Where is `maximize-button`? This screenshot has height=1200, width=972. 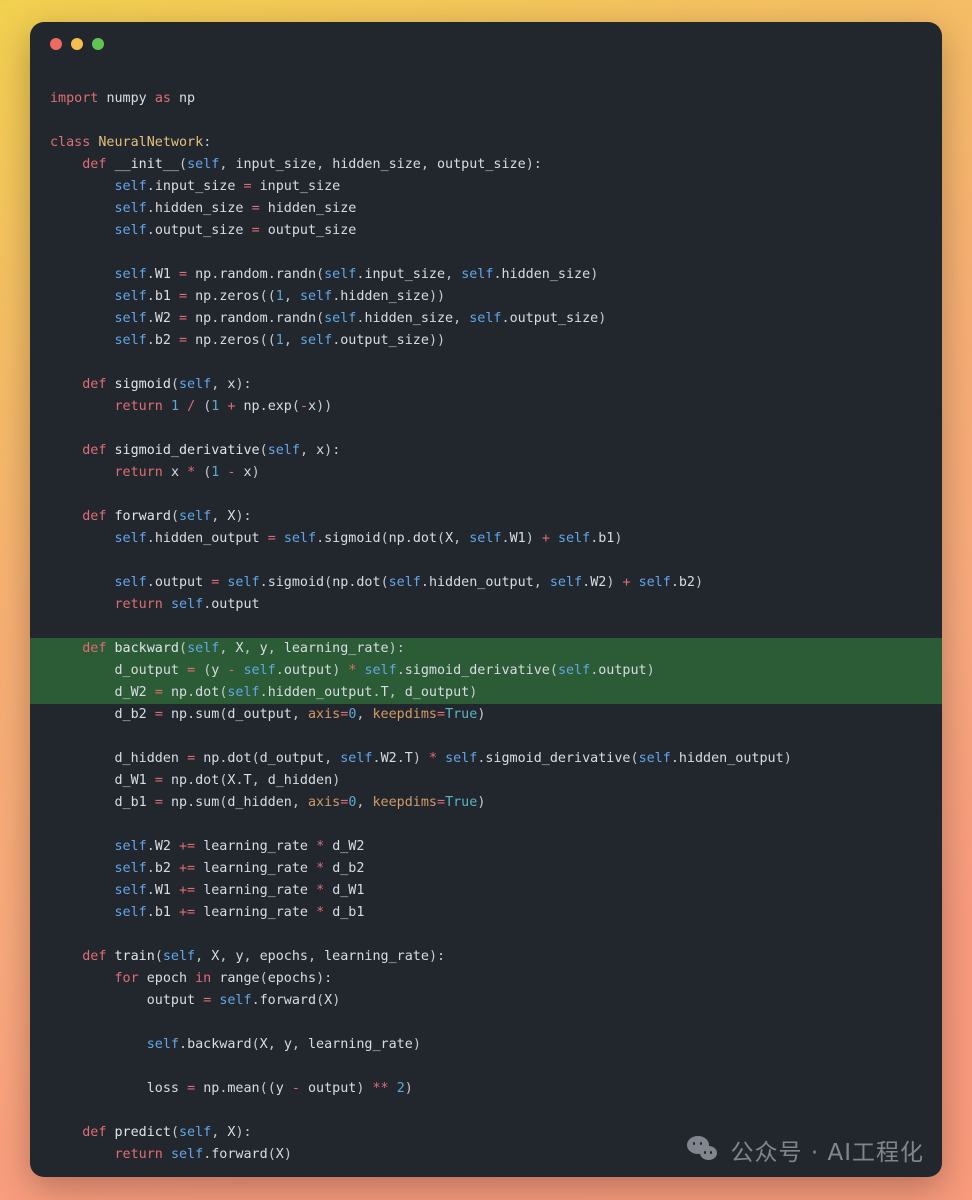 maximize-button is located at coordinates (98, 44).